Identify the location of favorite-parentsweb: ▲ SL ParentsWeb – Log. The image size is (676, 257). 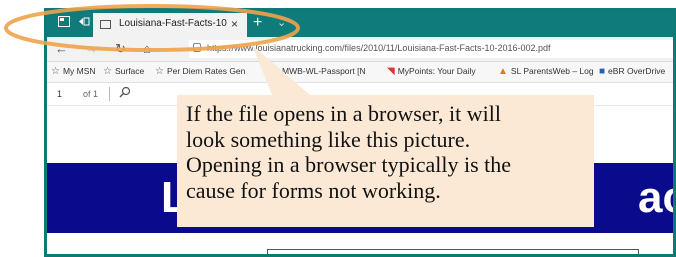
(546, 71).